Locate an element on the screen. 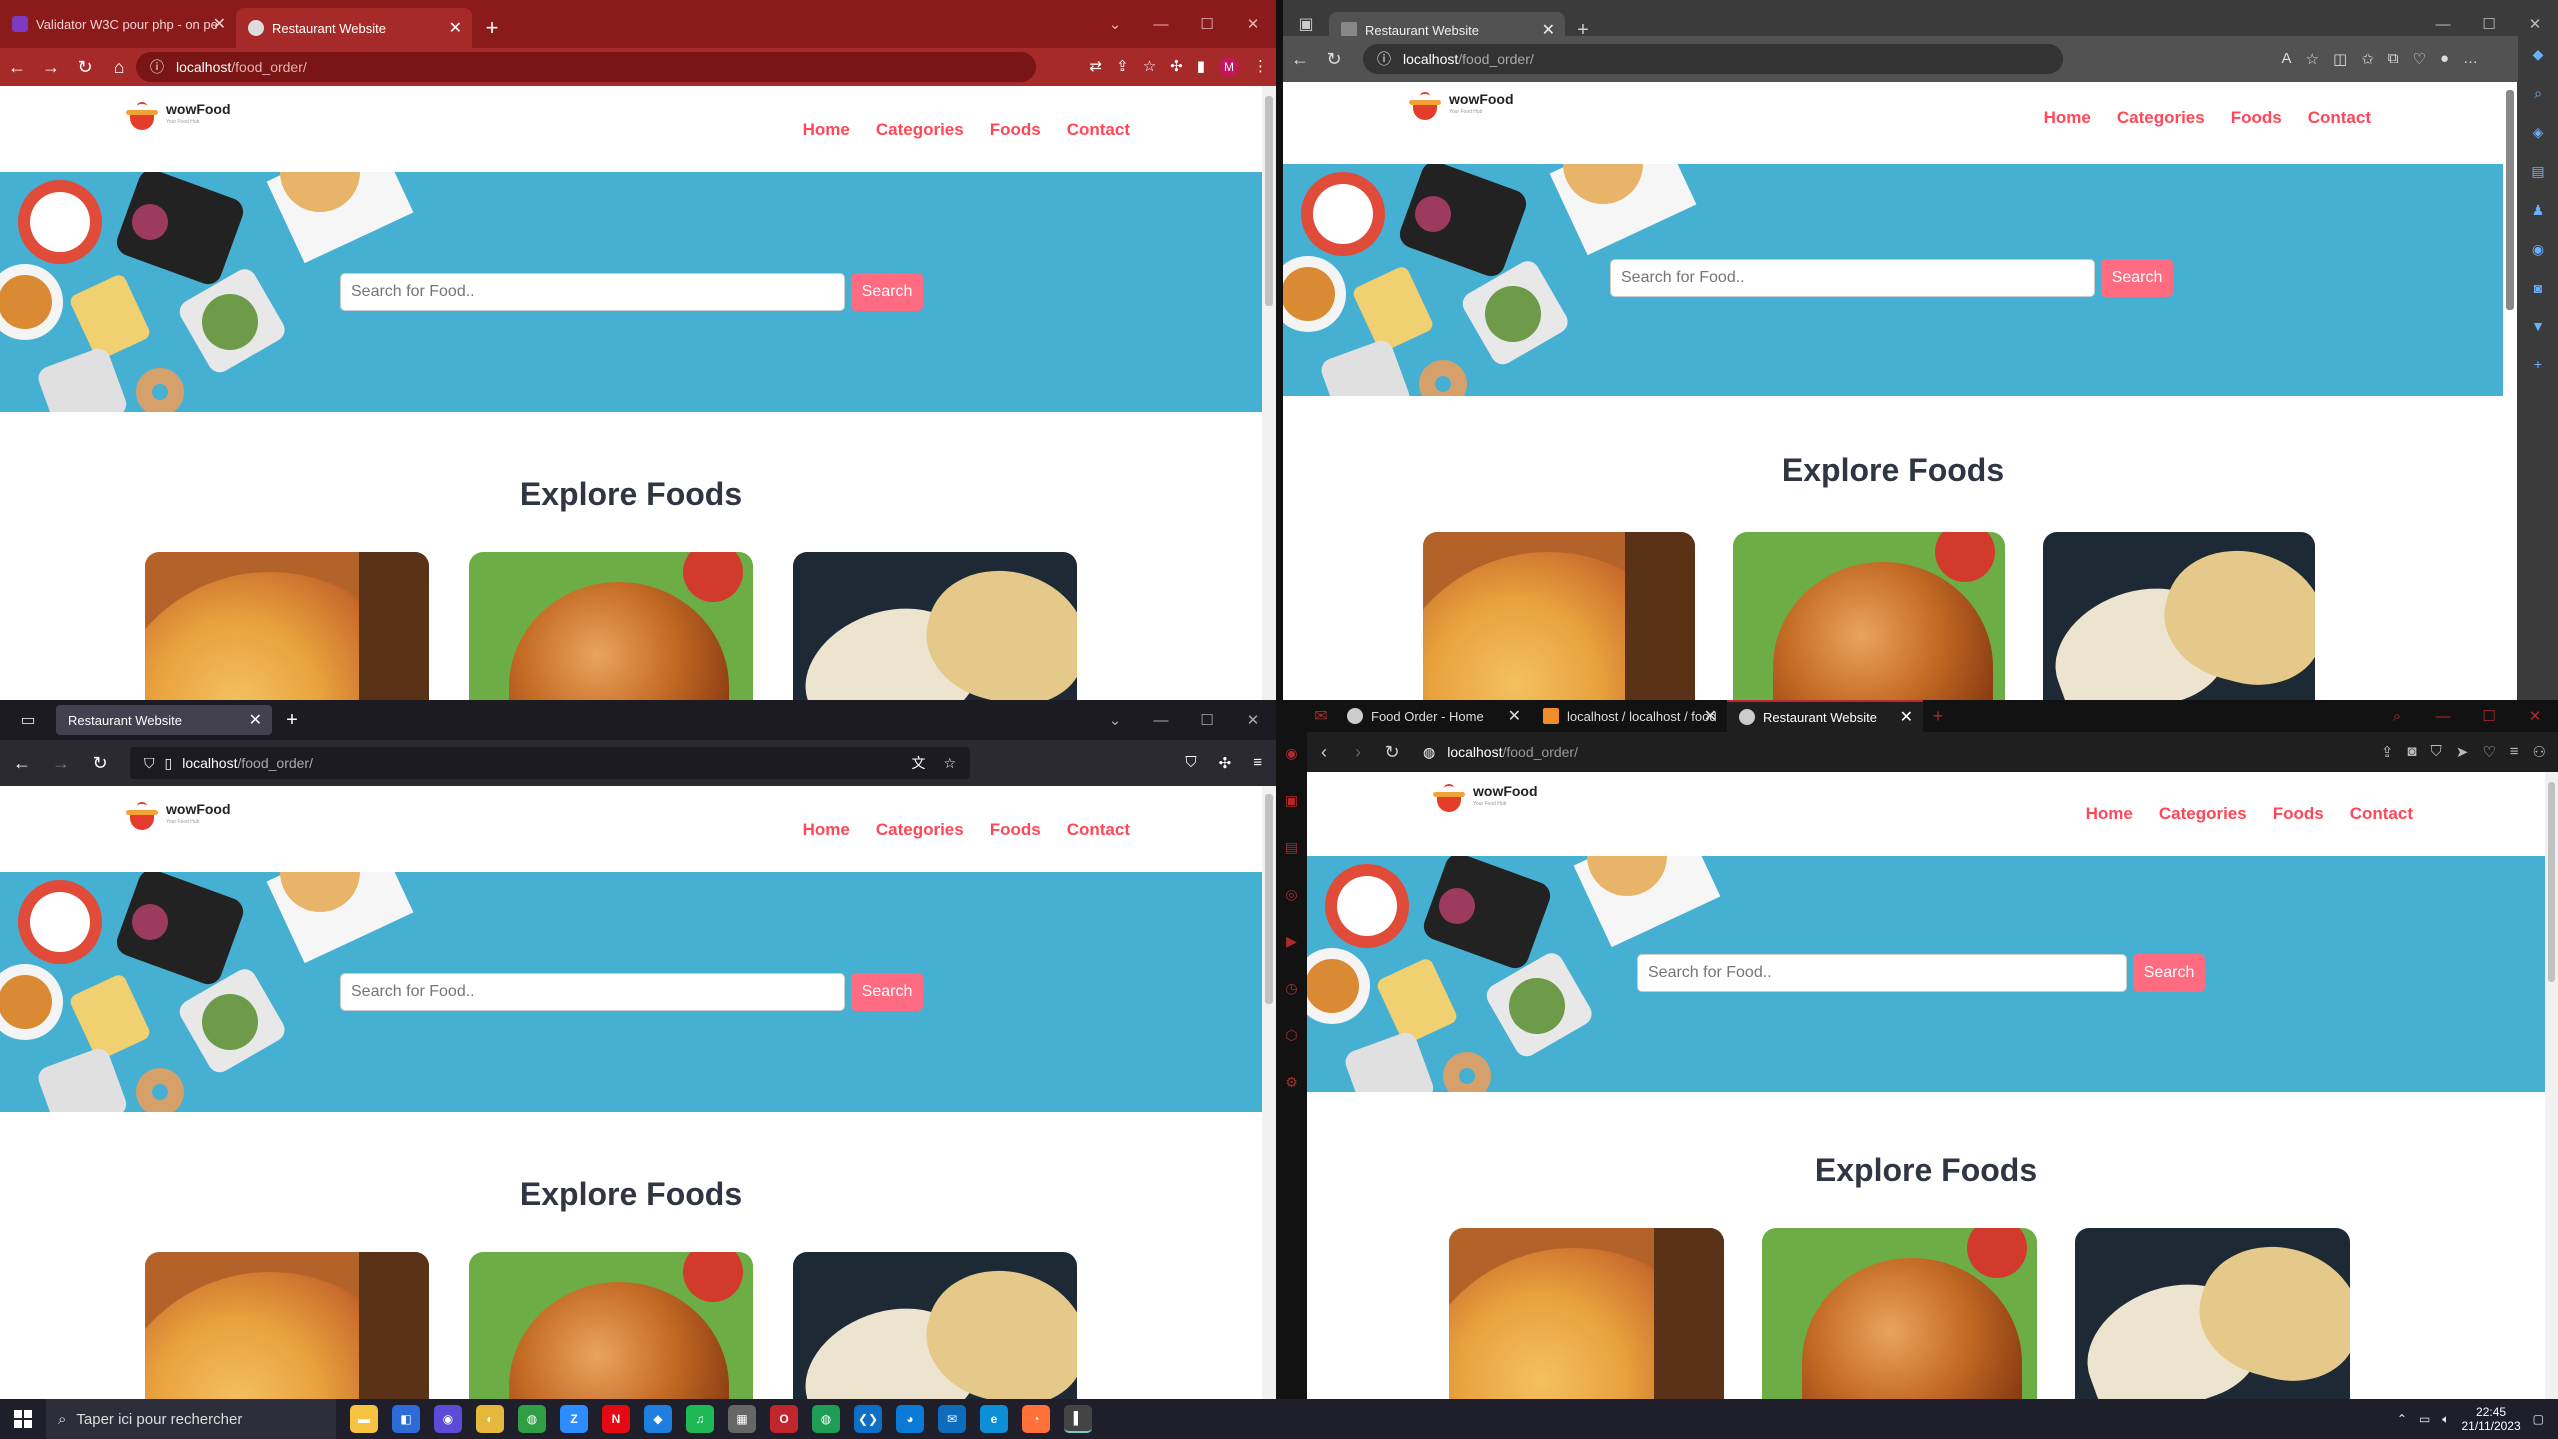 Image resolution: width=2558 pixels, height=1439 pixels. calculator-icon: ▦ is located at coordinates (742, 1419).